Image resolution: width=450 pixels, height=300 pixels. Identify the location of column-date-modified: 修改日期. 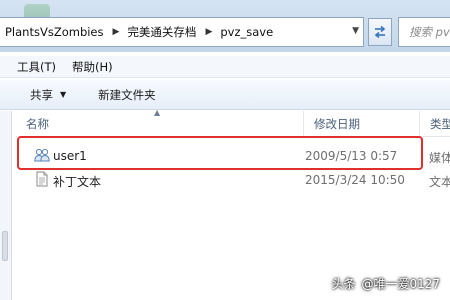
(361, 124).